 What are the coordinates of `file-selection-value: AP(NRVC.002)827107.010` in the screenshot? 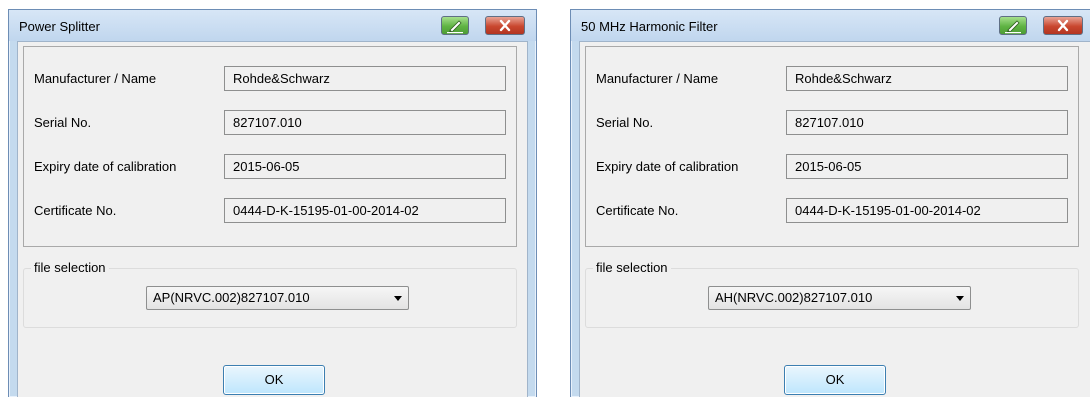 It's located at (231, 297).